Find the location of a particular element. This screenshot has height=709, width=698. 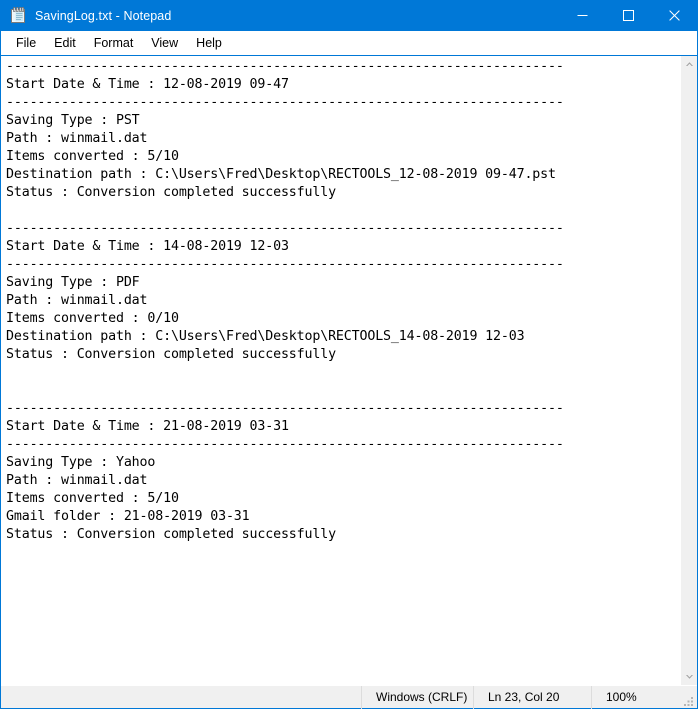

text-line: Gmail folder : 21-08-2019 03-31 is located at coordinates (128, 516).